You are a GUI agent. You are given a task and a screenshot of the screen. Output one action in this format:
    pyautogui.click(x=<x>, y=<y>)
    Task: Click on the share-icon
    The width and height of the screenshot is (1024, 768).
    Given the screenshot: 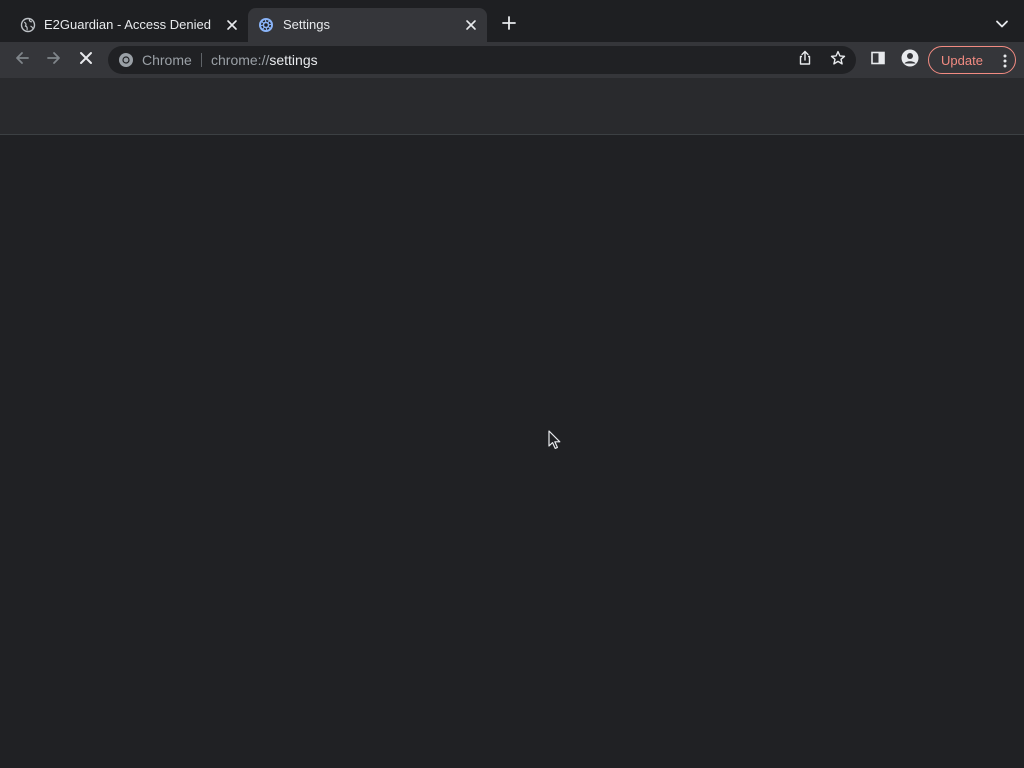 What is the action you would take?
    pyautogui.click(x=805, y=60)
    